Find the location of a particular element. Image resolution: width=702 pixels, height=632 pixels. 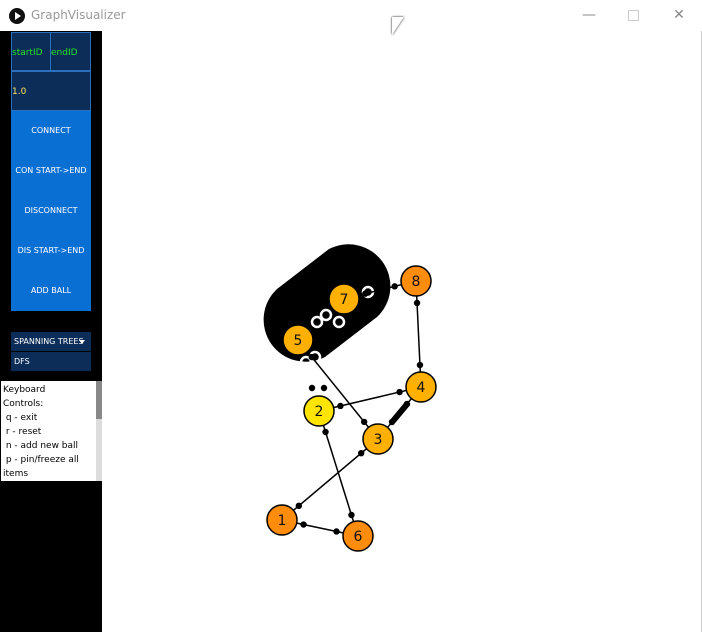

node-label: 1 is located at coordinates (282, 521).